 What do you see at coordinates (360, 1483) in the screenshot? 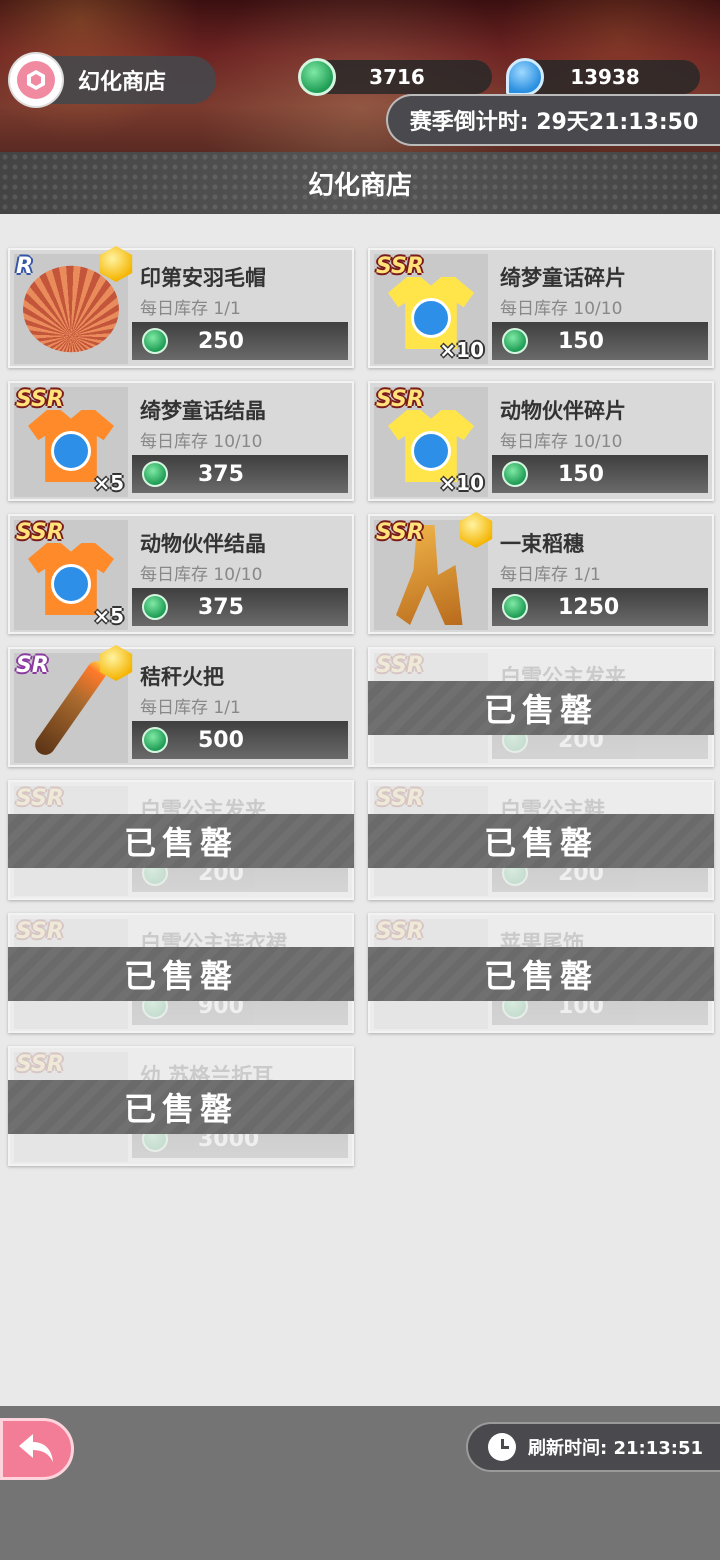
I see `bottom-bar: 刷新时间: 21:13:51` at bounding box center [360, 1483].